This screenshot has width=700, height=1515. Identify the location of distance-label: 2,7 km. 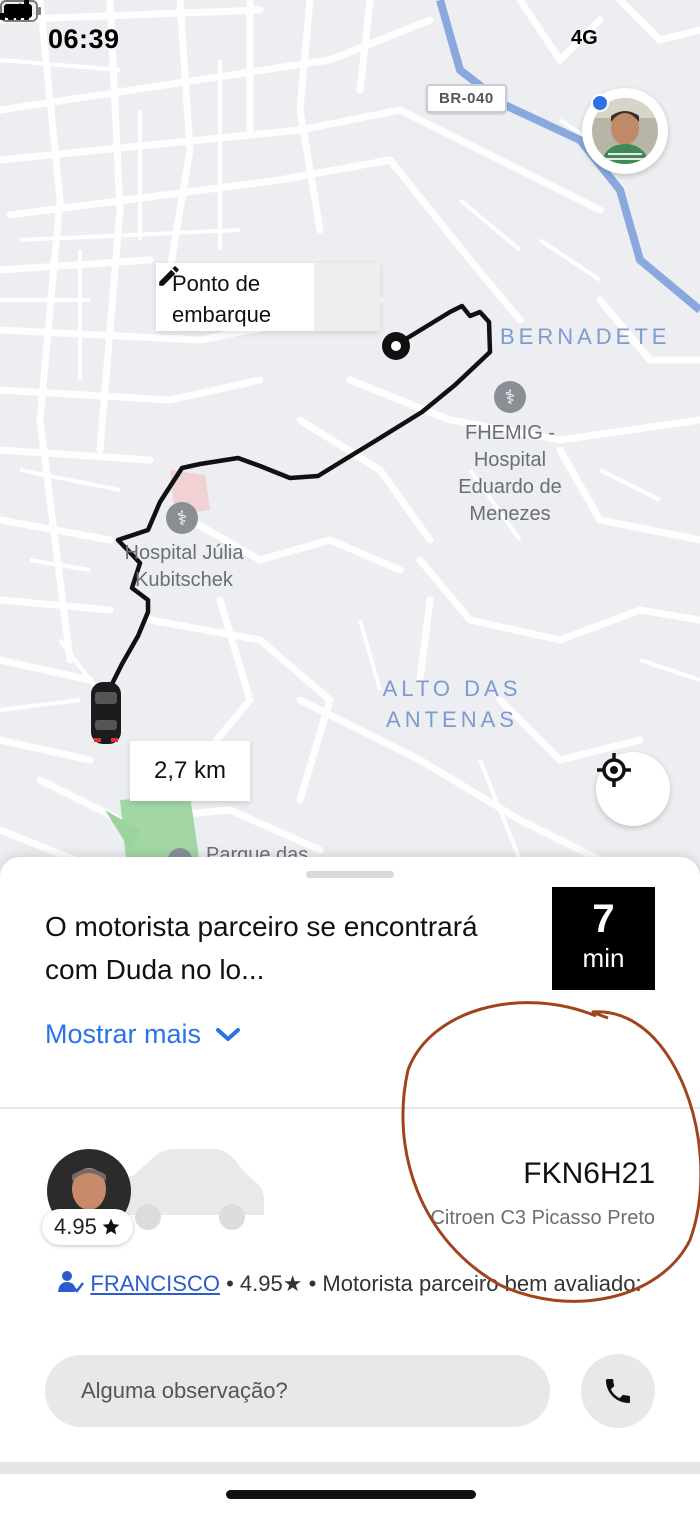
(190, 771).